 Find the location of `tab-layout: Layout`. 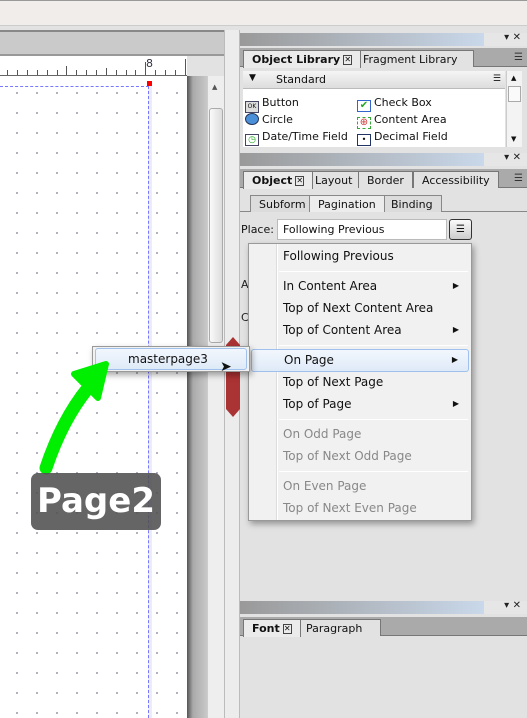

tab-layout: Layout is located at coordinates (334, 179).